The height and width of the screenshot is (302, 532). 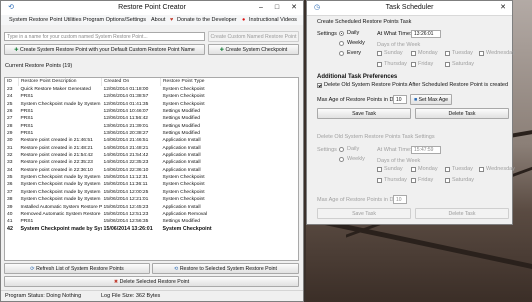 What do you see at coordinates (462, 213) in the screenshot?
I see `delete-delete-task-button: Delete Task` at bounding box center [462, 213].